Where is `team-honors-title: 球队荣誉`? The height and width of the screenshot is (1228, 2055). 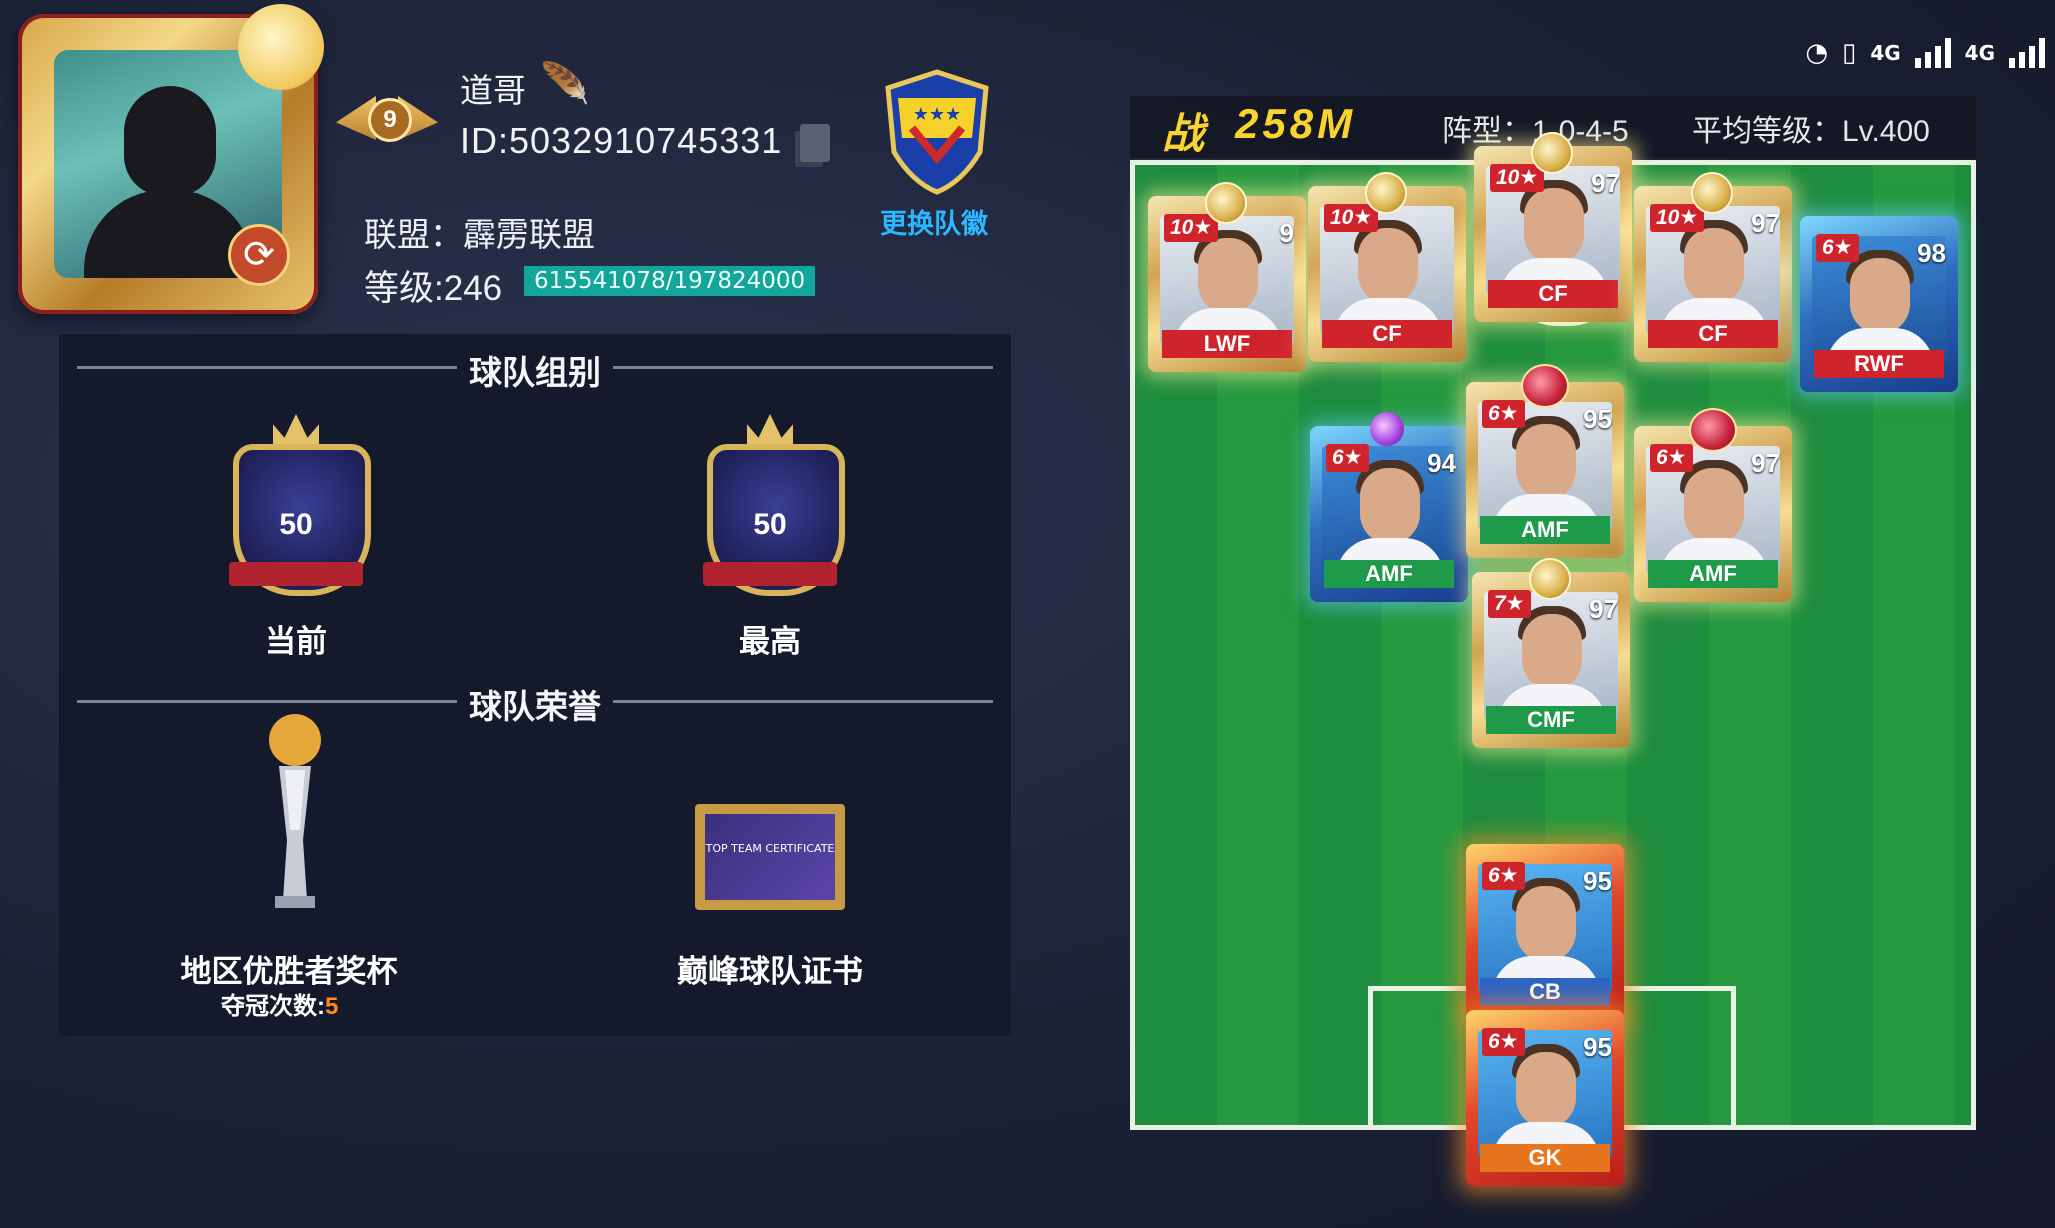
team-honors-title: 球队荣誉 is located at coordinates (535, 706).